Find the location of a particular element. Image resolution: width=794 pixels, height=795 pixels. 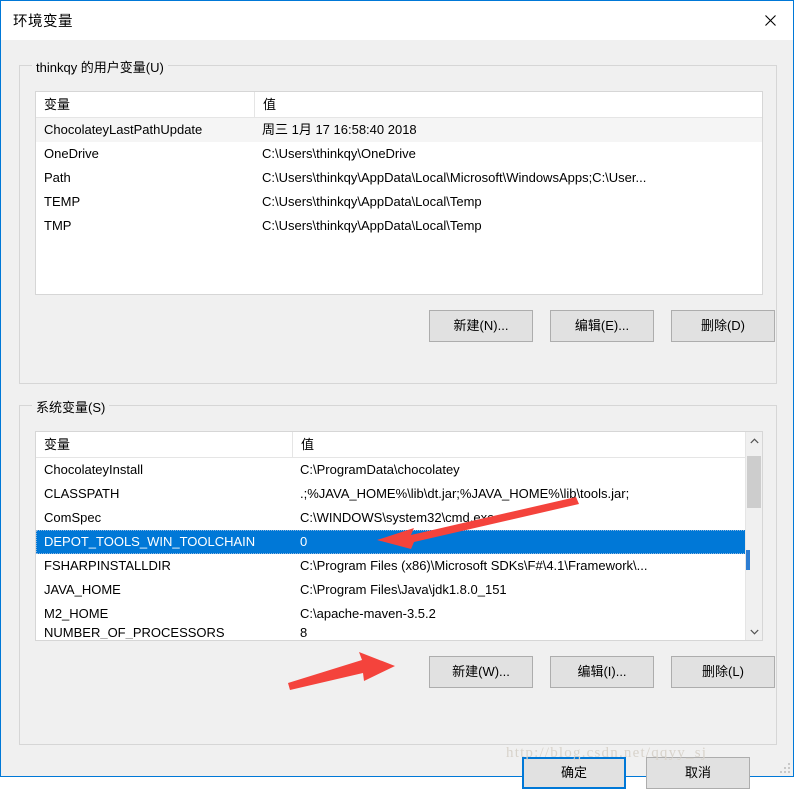

system-list-scrollbar is located at coordinates (753, 536).